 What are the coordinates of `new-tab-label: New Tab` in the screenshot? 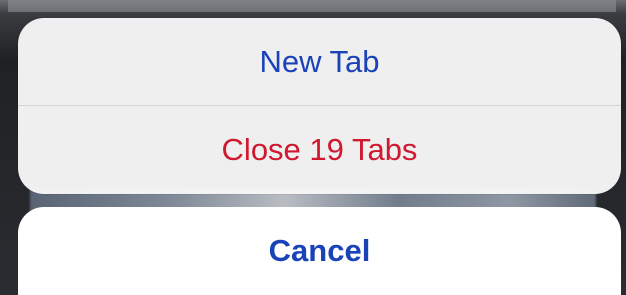 It's located at (319, 61).